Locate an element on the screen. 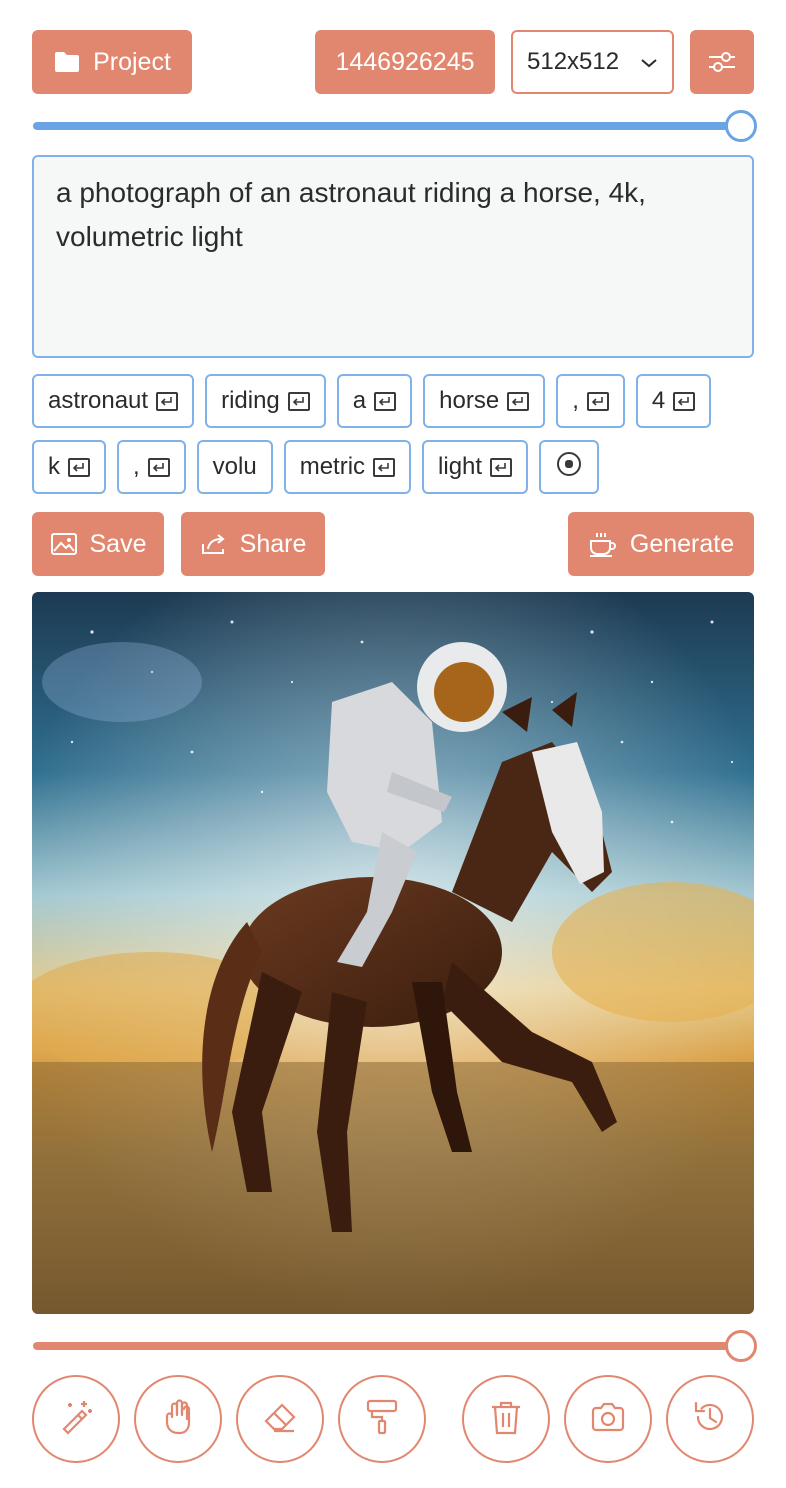 The height and width of the screenshot is (1488, 786). chevron-down-icon is located at coordinates (649, 62).